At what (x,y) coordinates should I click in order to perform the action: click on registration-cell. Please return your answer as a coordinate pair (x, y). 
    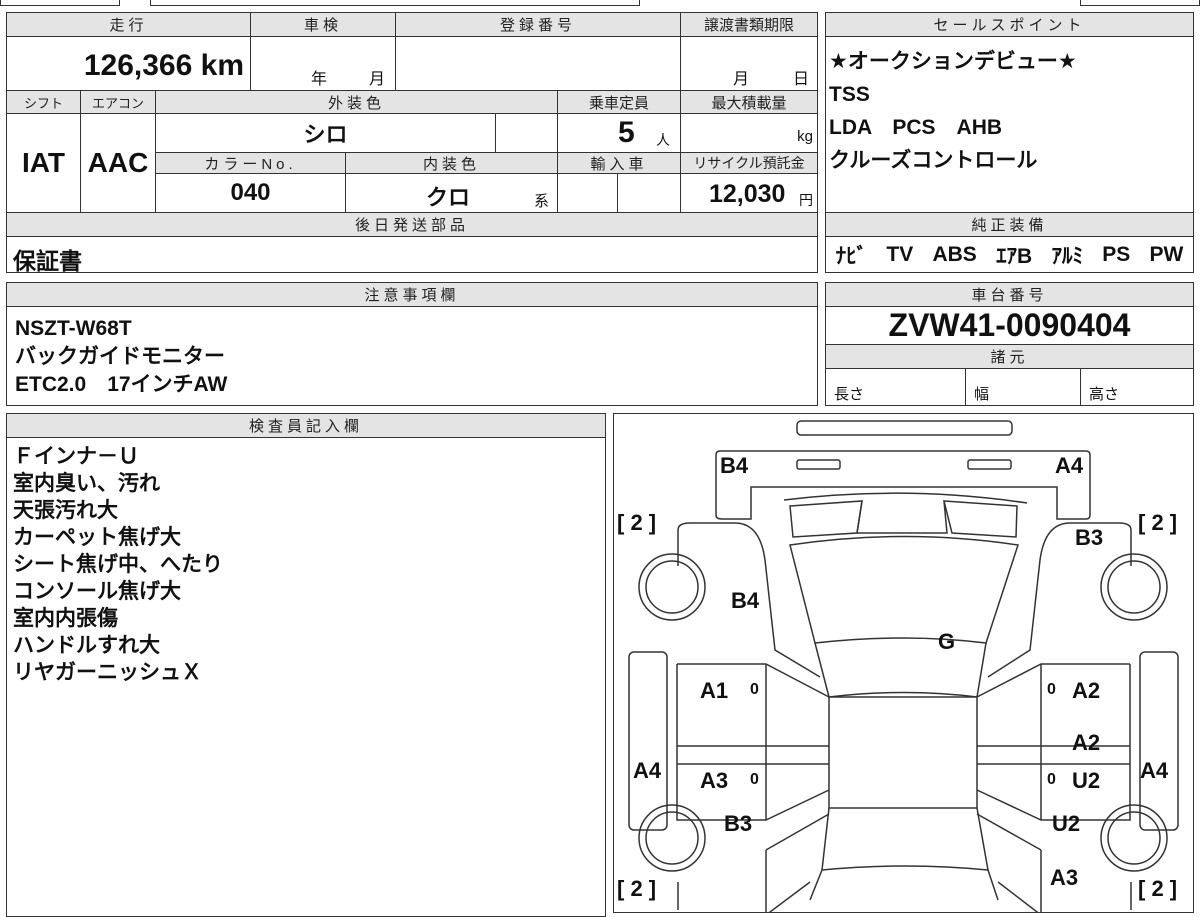
    Looking at the image, I should click on (538, 63).